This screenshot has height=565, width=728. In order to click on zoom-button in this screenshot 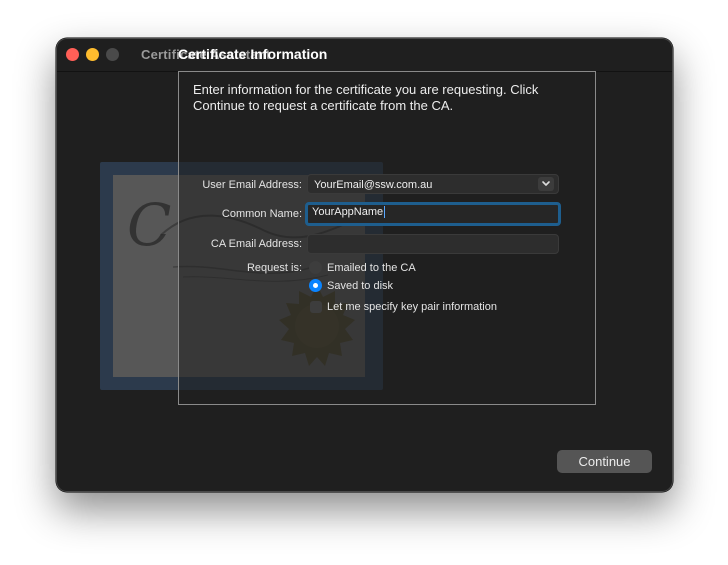, I will do `click(112, 54)`.